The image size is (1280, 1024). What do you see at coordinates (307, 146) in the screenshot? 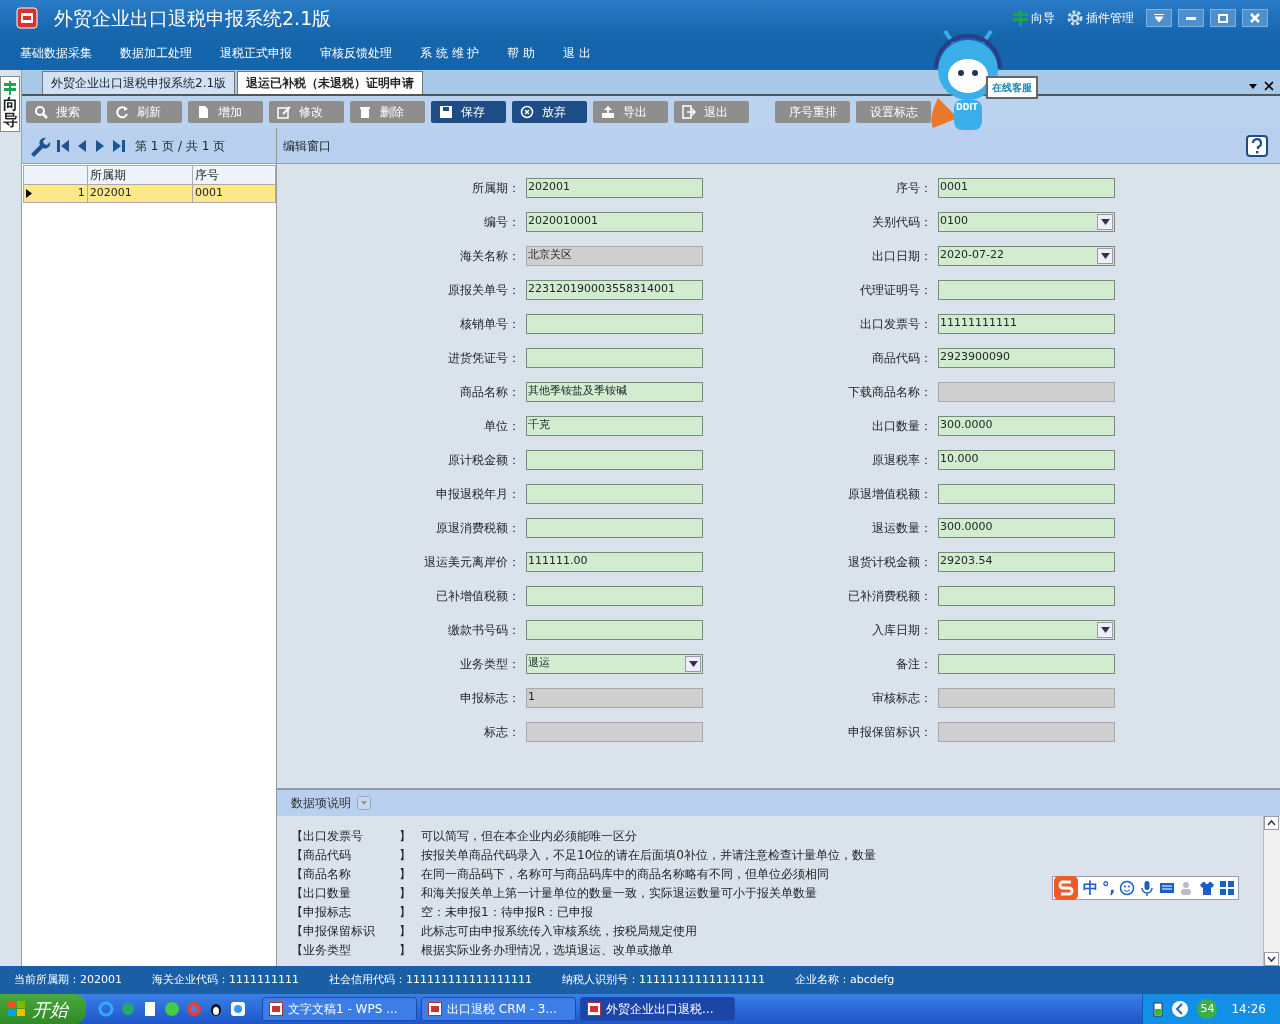
I see `panel-title: 编辑窗口` at bounding box center [307, 146].